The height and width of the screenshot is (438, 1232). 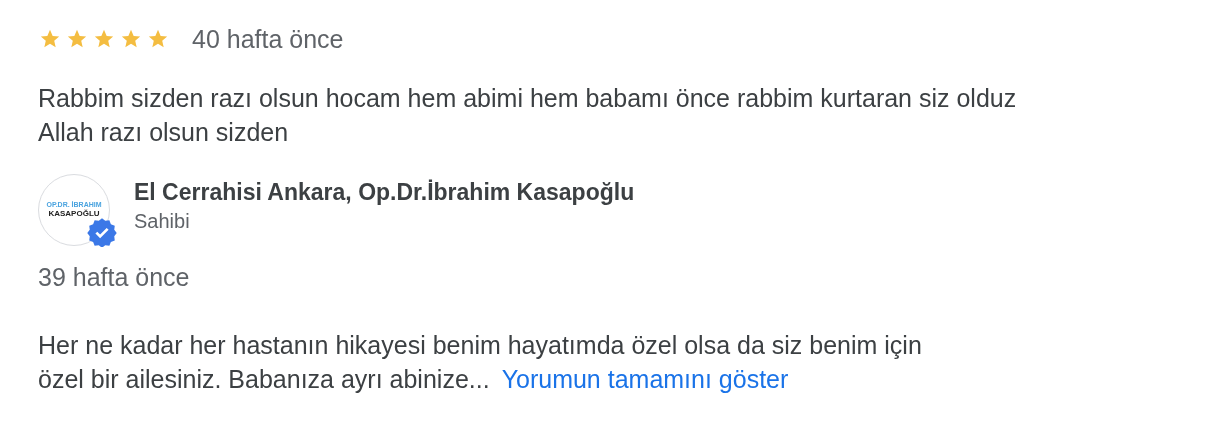 What do you see at coordinates (384, 192) in the screenshot?
I see `owner-name: El Cerrahisi Ankara, Op.Dr.İbrahim Kasapoğlu` at bounding box center [384, 192].